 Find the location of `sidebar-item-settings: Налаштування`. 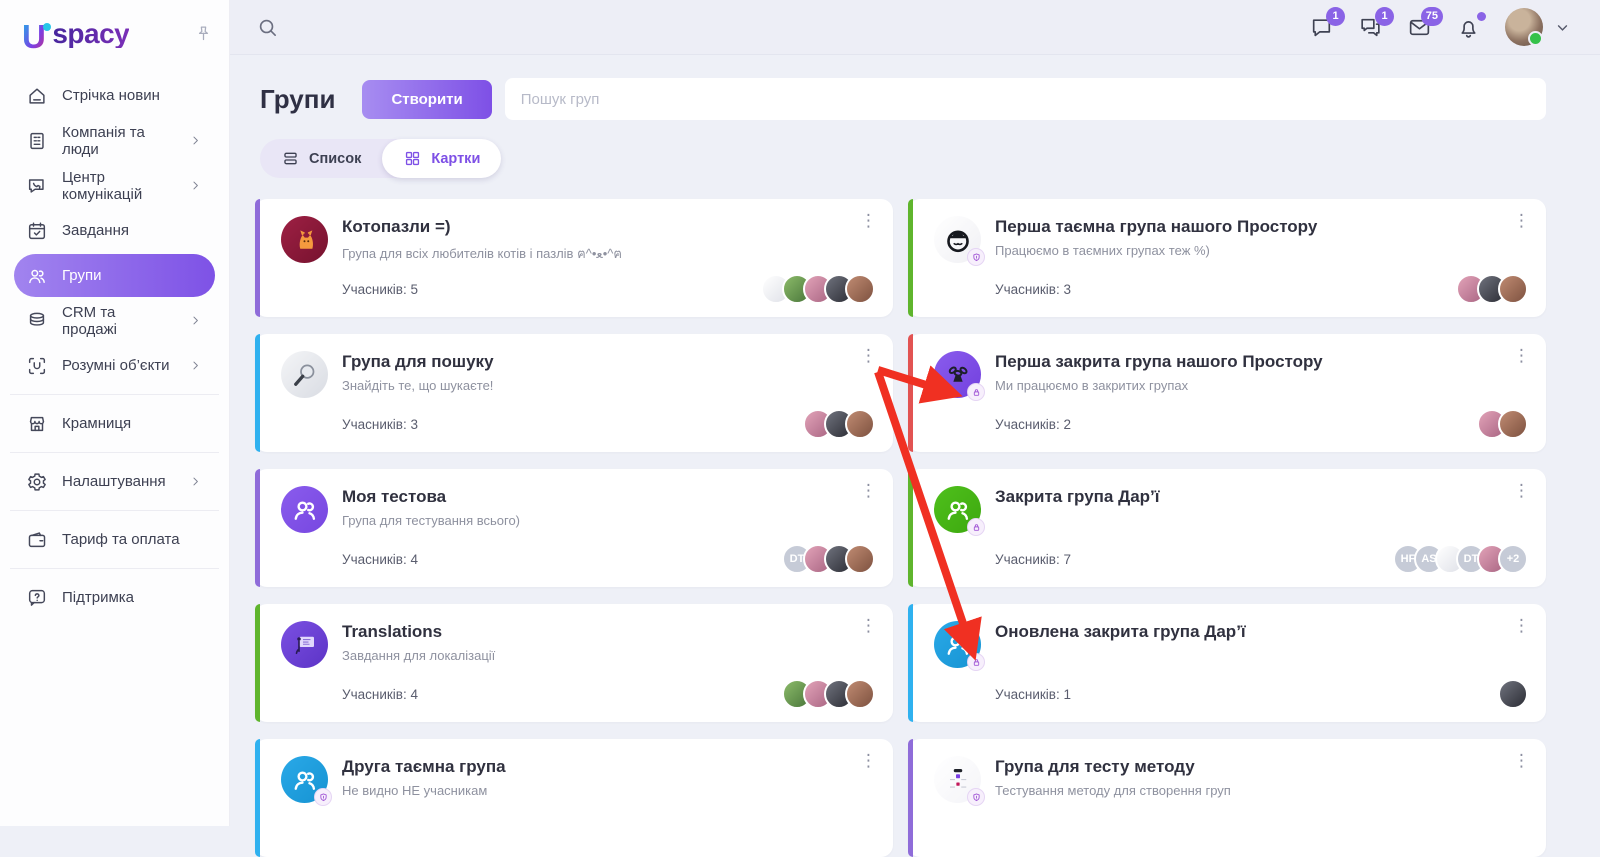

sidebar-item-settings: Налаштування is located at coordinates (114, 481).